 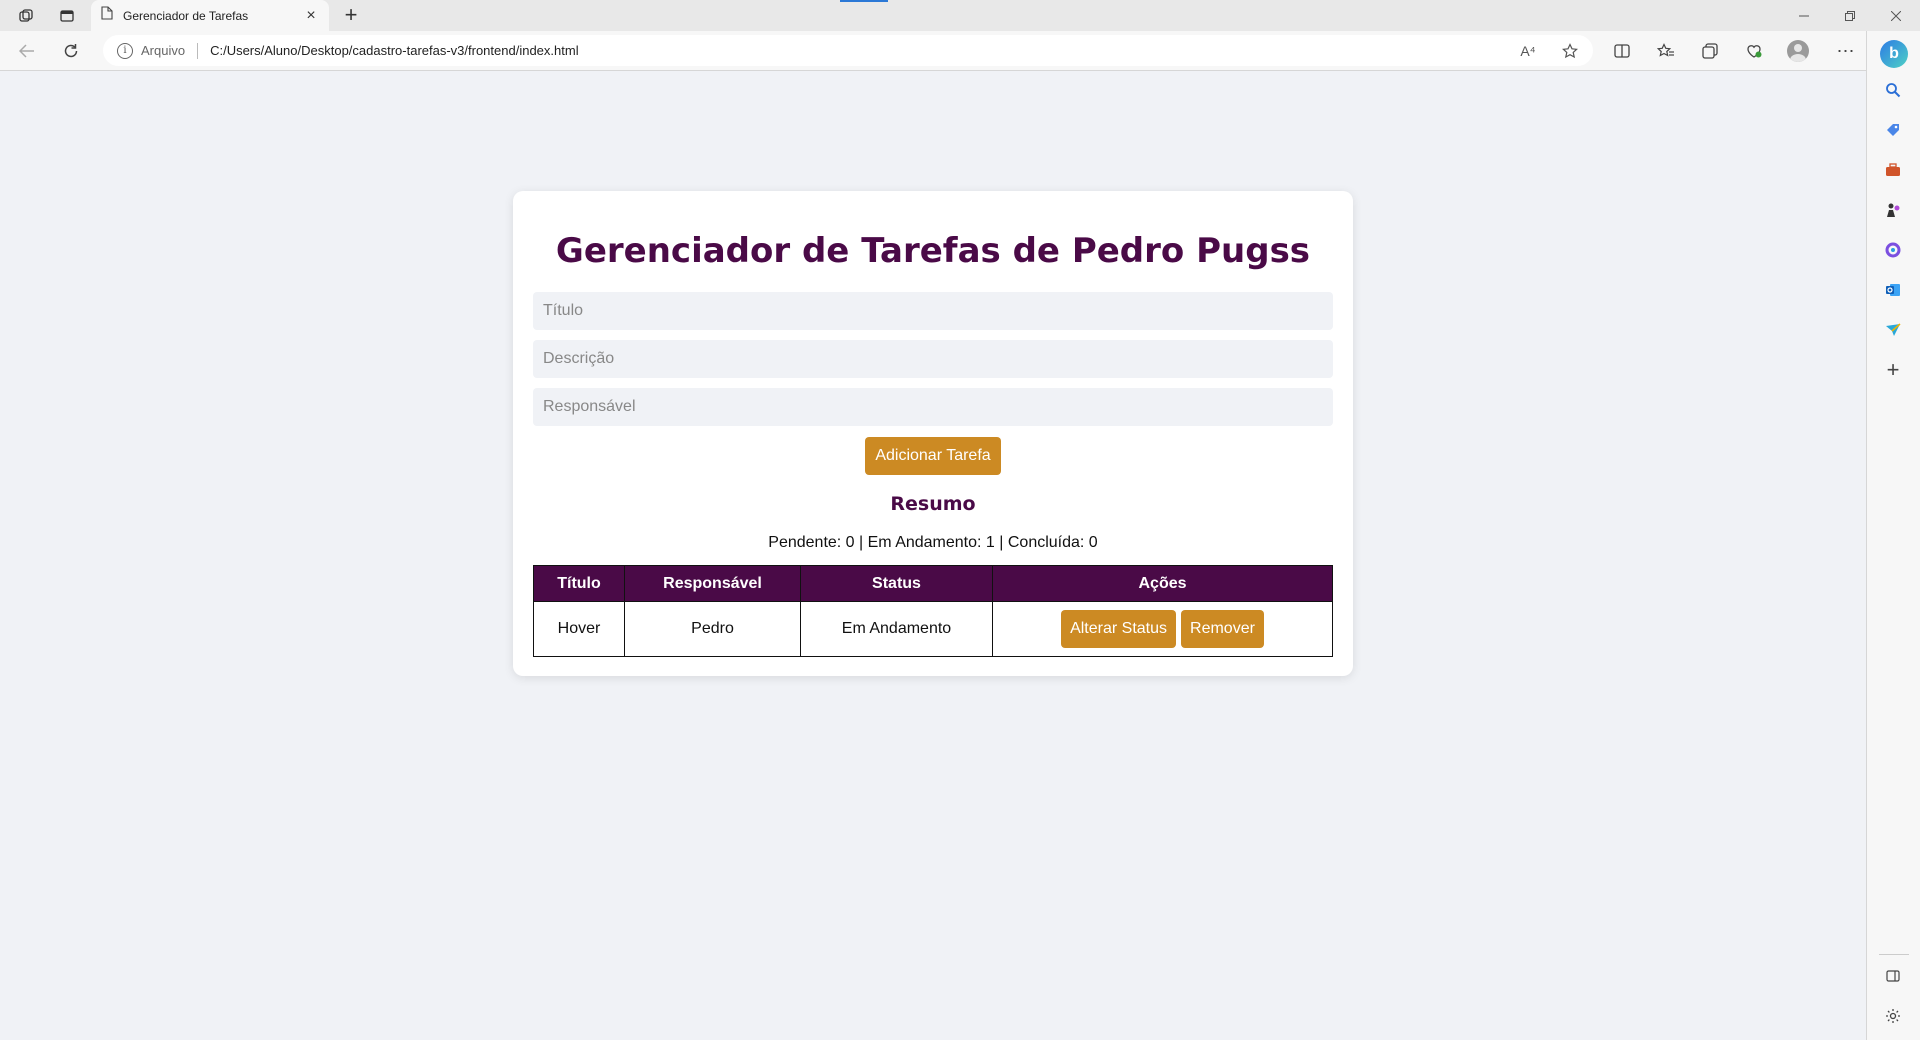 I want to click on back-icon, so click(x=27, y=51).